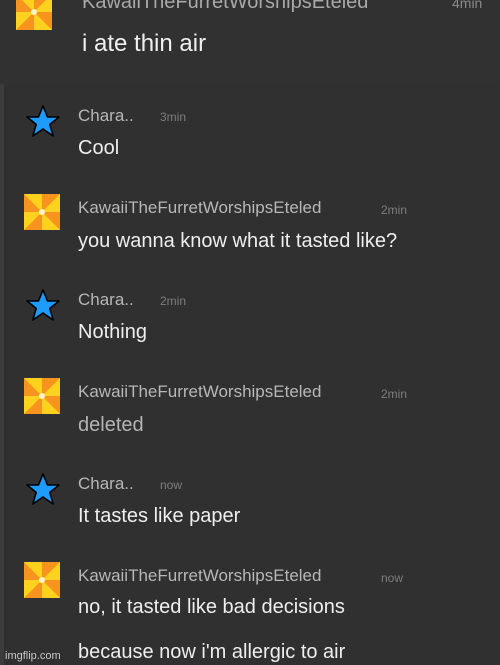  I want to click on timestamp: 4min, so click(467, 5).